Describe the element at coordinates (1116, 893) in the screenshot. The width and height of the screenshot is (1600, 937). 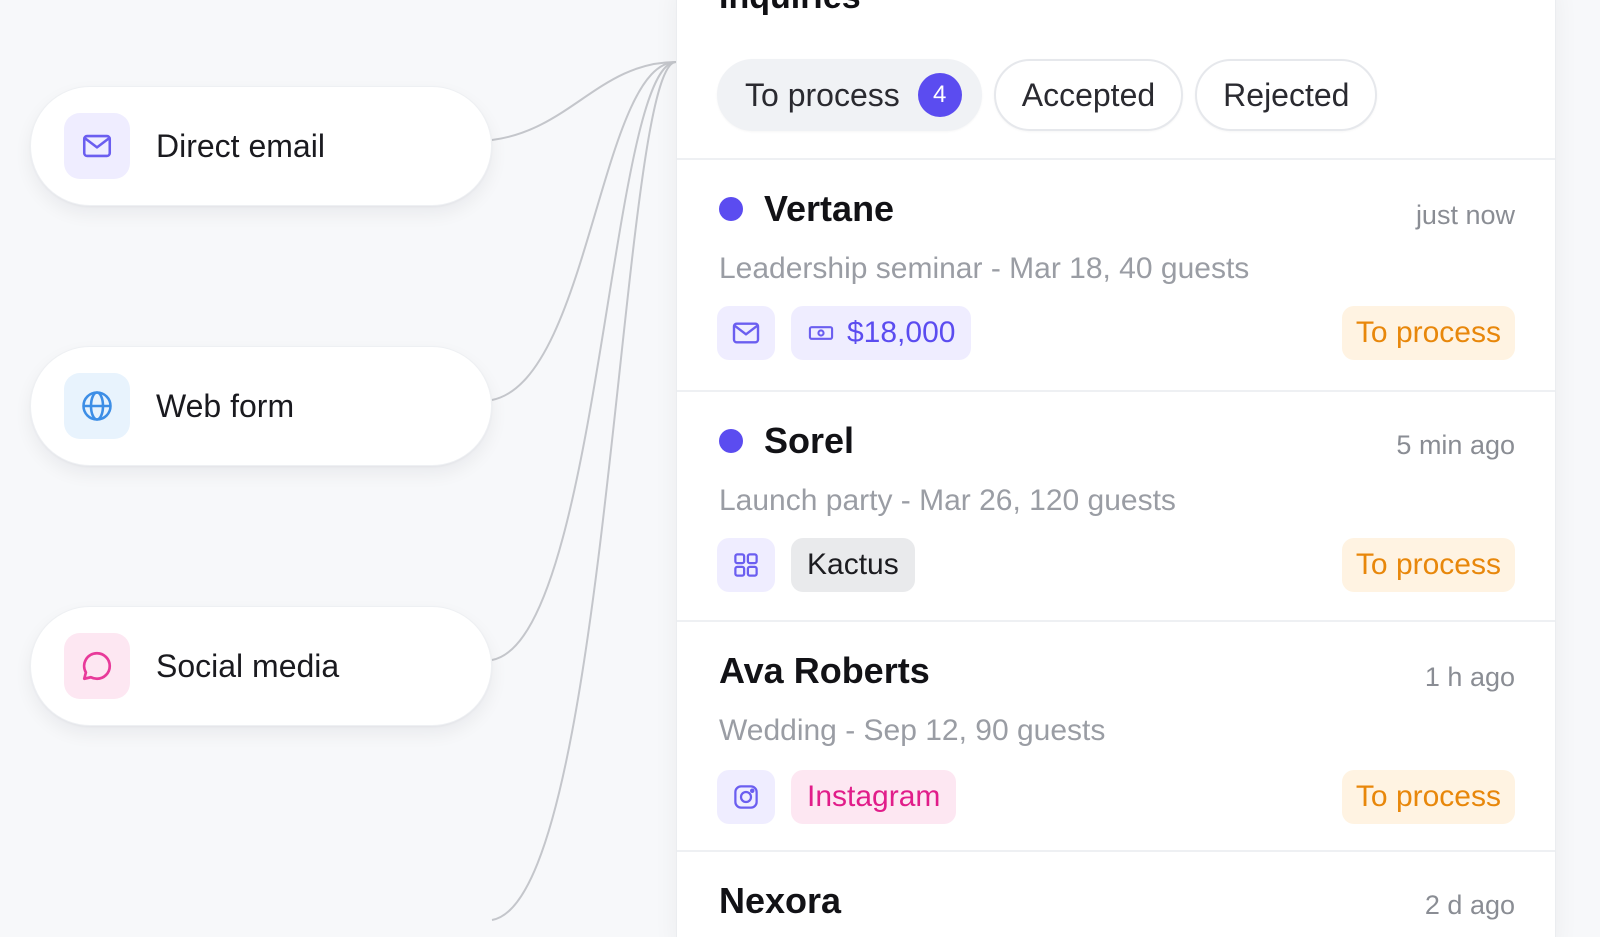
I see `inquiry-row: Nexora 2 d ago` at that location.